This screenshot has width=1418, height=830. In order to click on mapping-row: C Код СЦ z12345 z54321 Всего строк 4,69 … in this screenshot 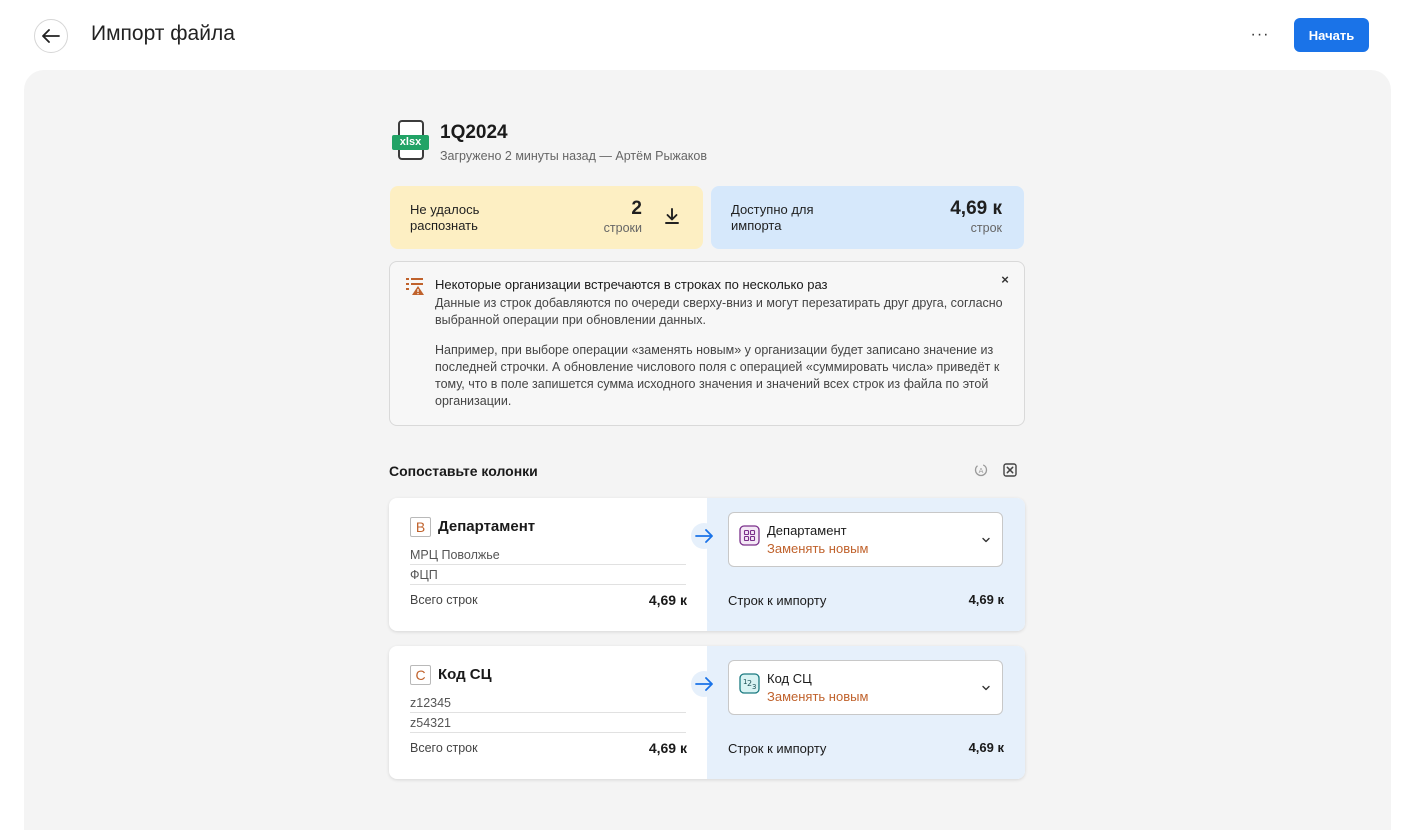, I will do `click(707, 712)`.